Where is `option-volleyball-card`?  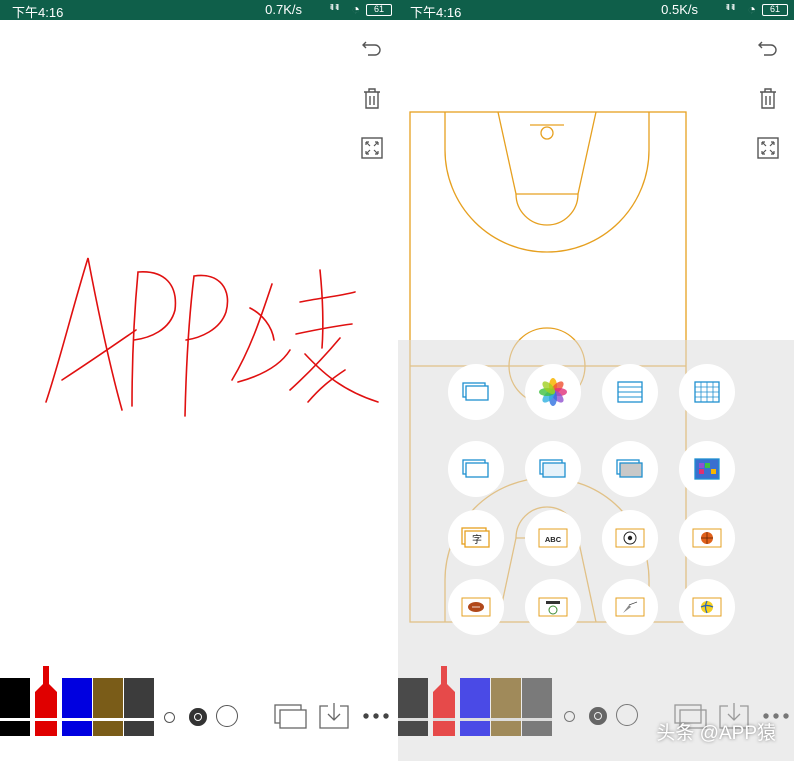 option-volleyball-card is located at coordinates (707, 607).